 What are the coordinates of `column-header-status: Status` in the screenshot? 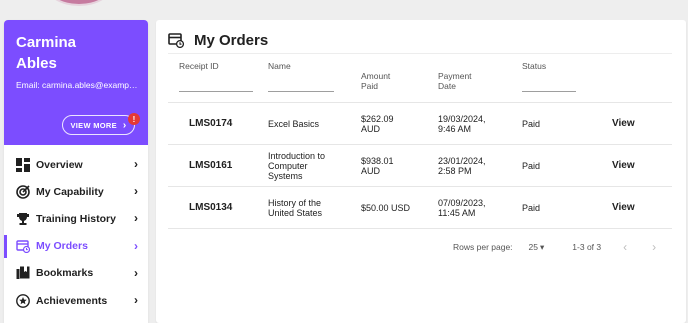 It's located at (567, 78).